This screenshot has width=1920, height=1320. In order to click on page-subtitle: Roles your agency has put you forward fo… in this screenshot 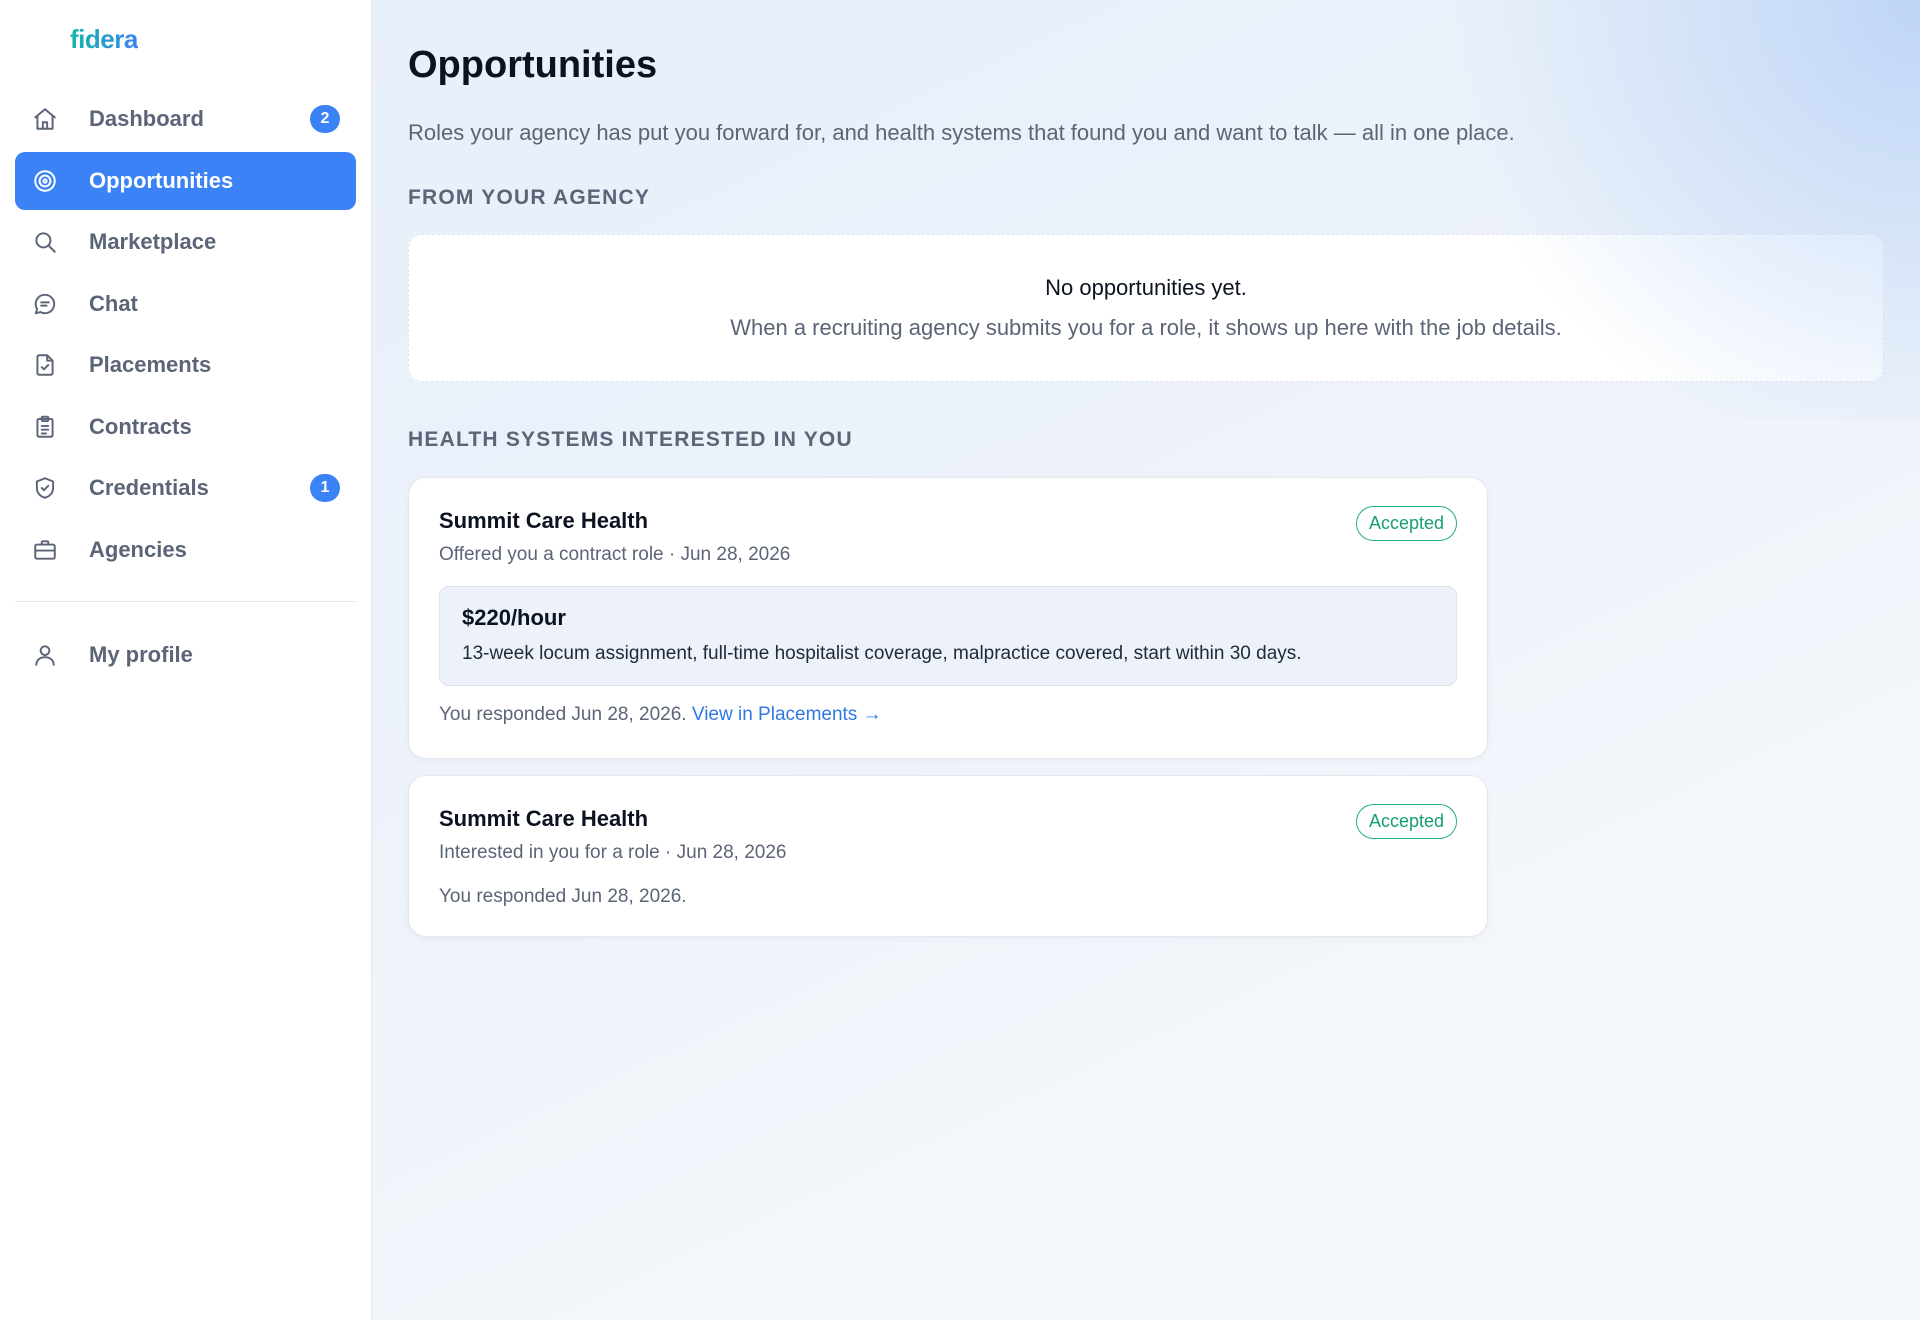, I will do `click(961, 132)`.